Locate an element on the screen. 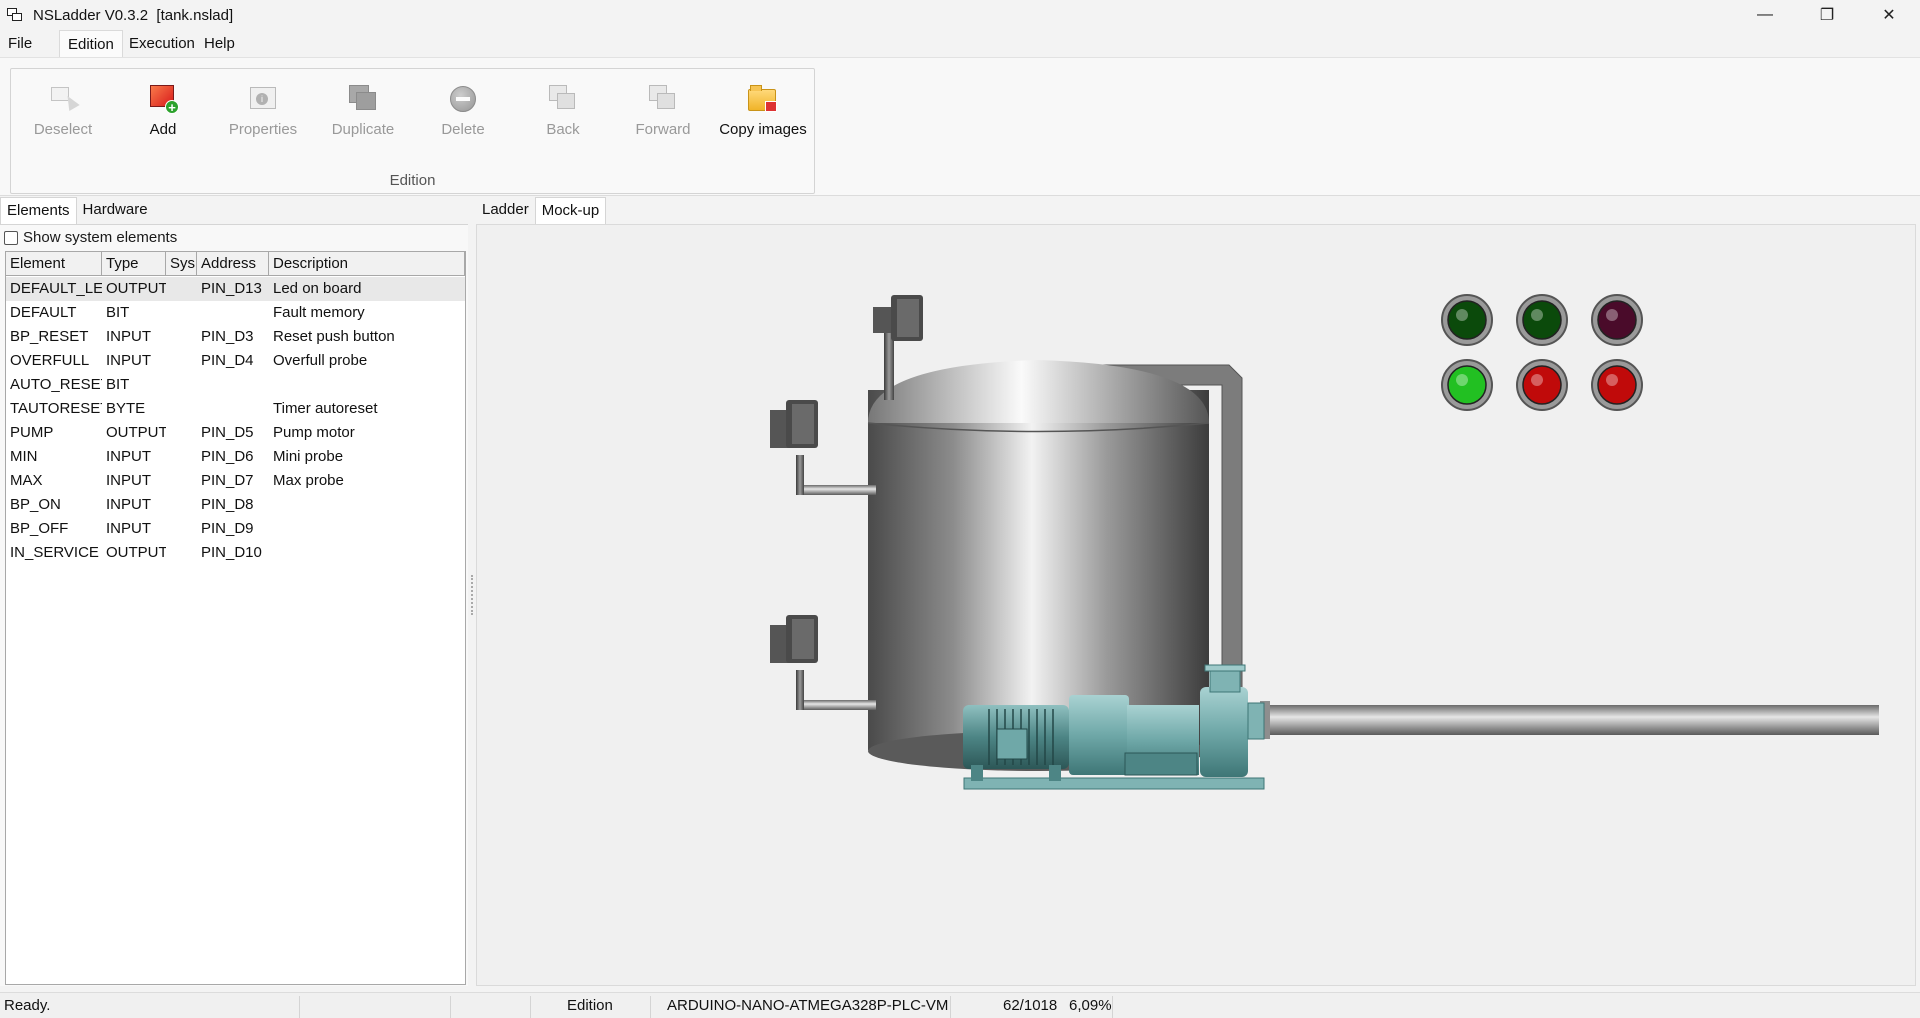 This screenshot has width=1920, height=1018. menu-execution: Execution is located at coordinates (162, 43).